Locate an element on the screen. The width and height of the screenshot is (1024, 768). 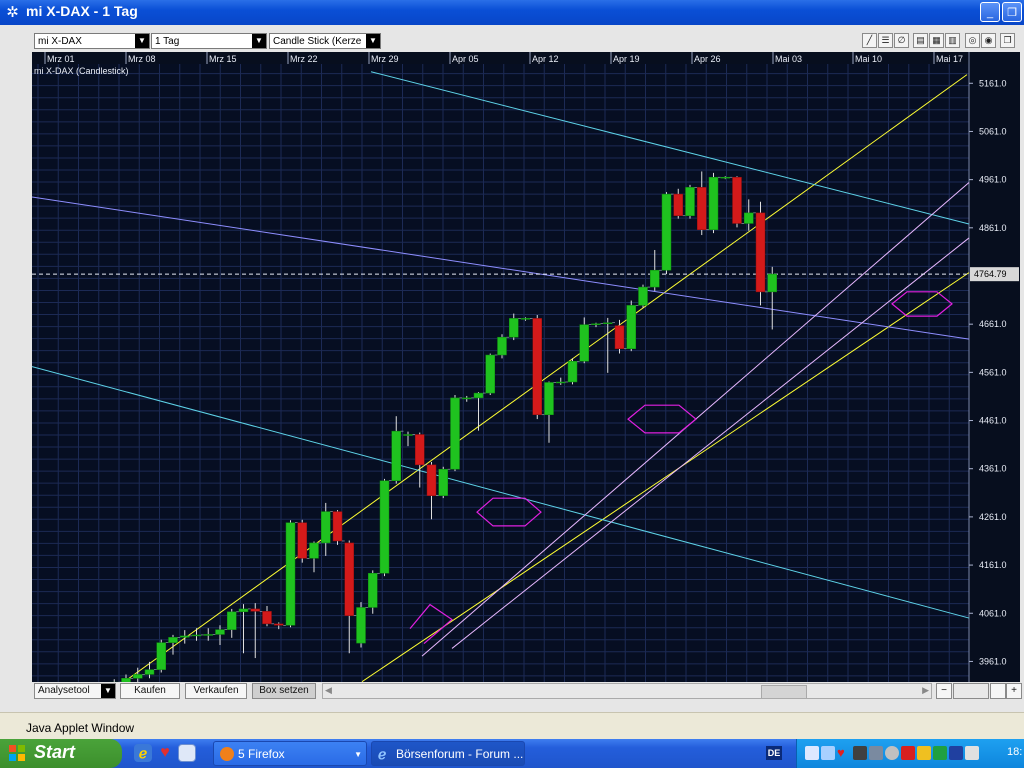
scroll-right-icon: ▶ is located at coordinates (925, 690).